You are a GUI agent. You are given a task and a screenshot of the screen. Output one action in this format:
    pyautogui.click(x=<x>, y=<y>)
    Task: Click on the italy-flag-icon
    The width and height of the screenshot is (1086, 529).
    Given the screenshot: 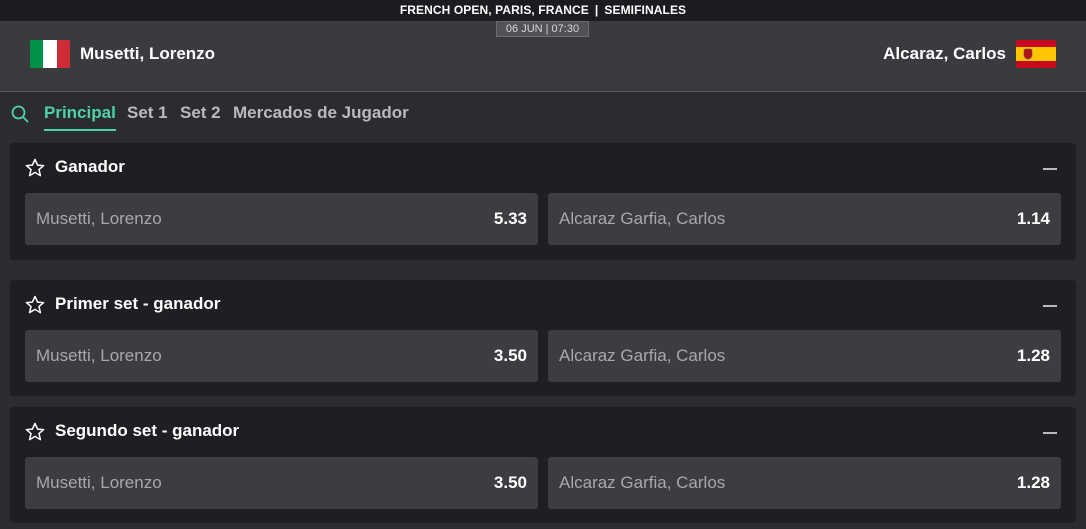 What is the action you would take?
    pyautogui.click(x=50, y=54)
    